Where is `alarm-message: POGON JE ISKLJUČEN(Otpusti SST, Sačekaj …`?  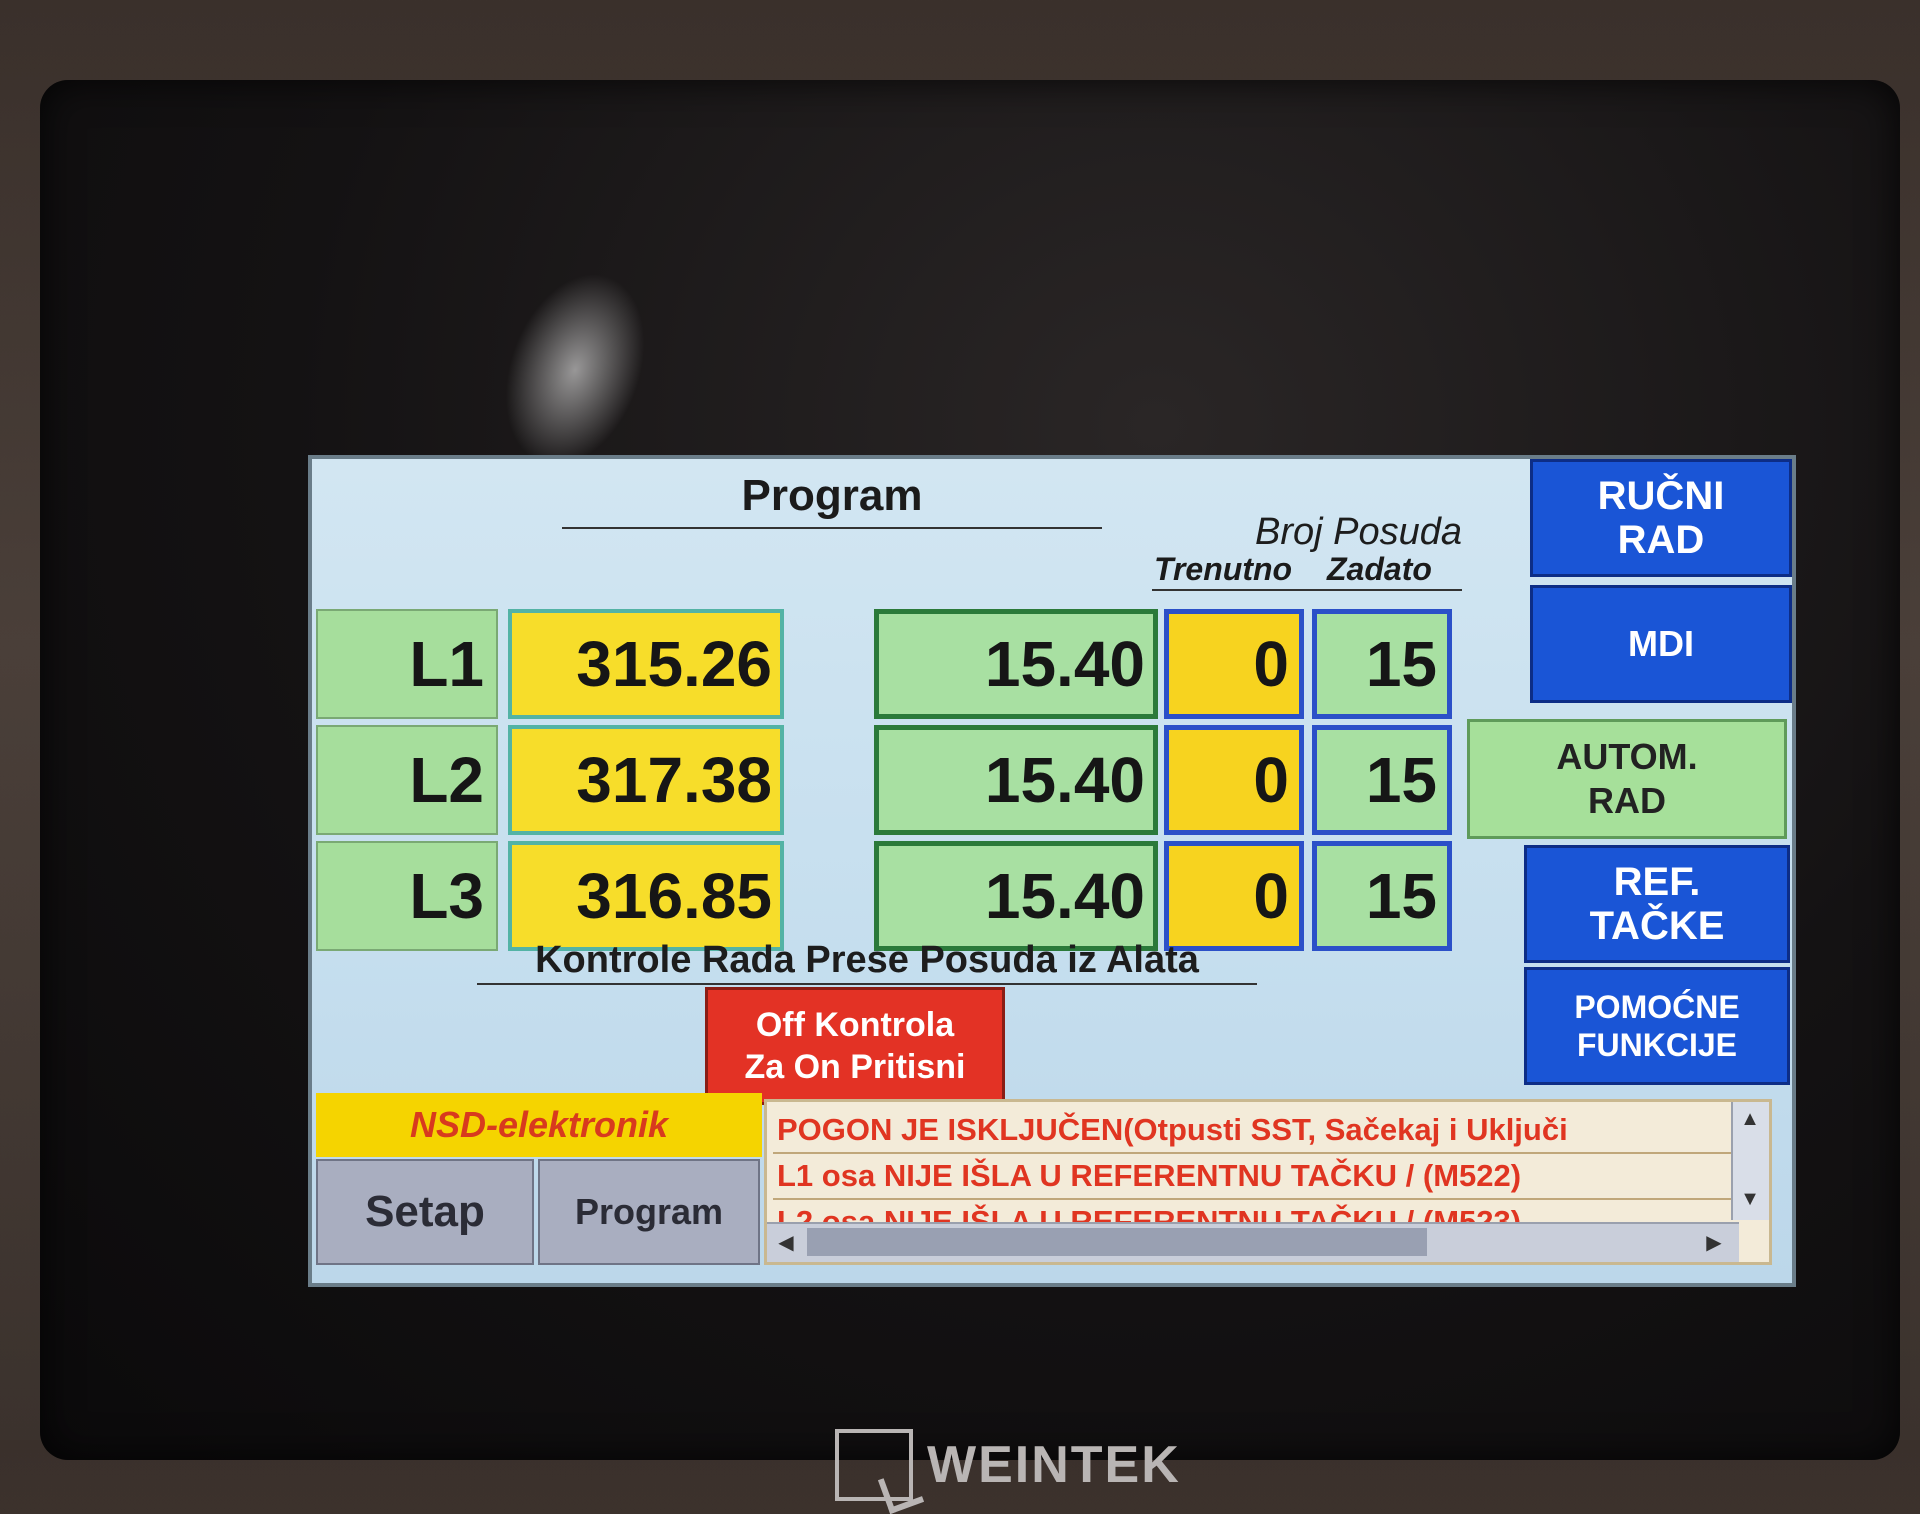
alarm-message: POGON JE ISKLJUČEN(Otpusti SST, Sačekaj … is located at coordinates (1172, 1129).